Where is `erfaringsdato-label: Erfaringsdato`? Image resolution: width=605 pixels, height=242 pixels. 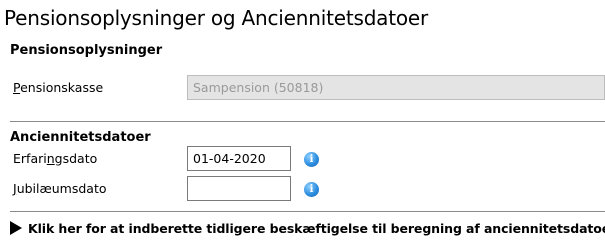
erfaringsdato-label: Erfaringsdato is located at coordinates (55, 158).